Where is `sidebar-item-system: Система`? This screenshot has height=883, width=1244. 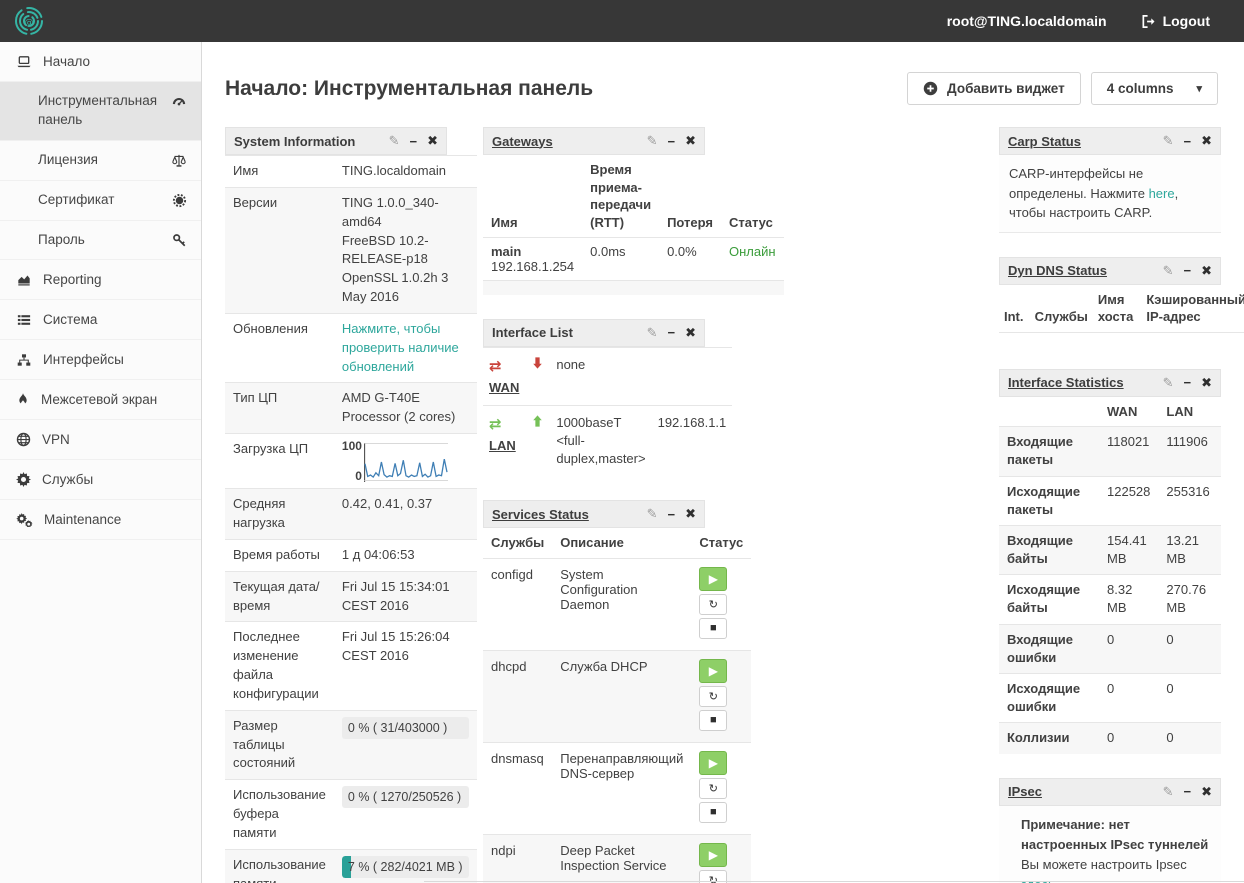 sidebar-item-system: Система is located at coordinates (100, 320).